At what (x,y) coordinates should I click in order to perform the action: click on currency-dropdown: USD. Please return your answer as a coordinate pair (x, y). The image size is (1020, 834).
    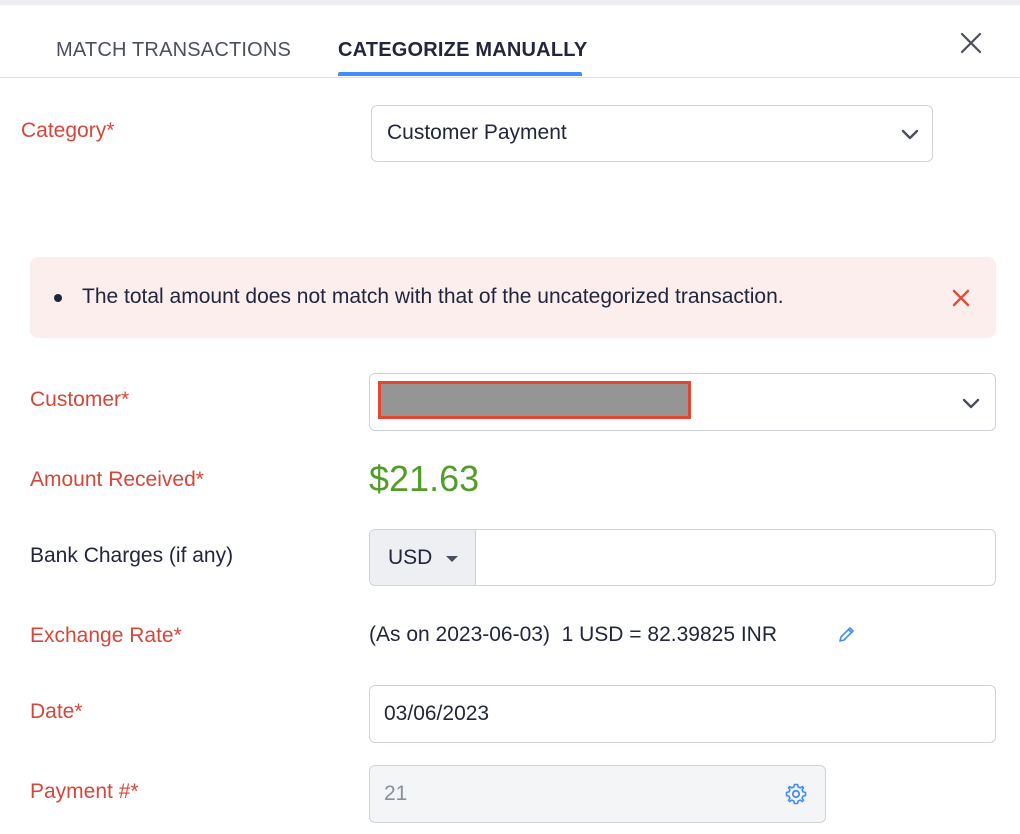
    Looking at the image, I should click on (423, 557).